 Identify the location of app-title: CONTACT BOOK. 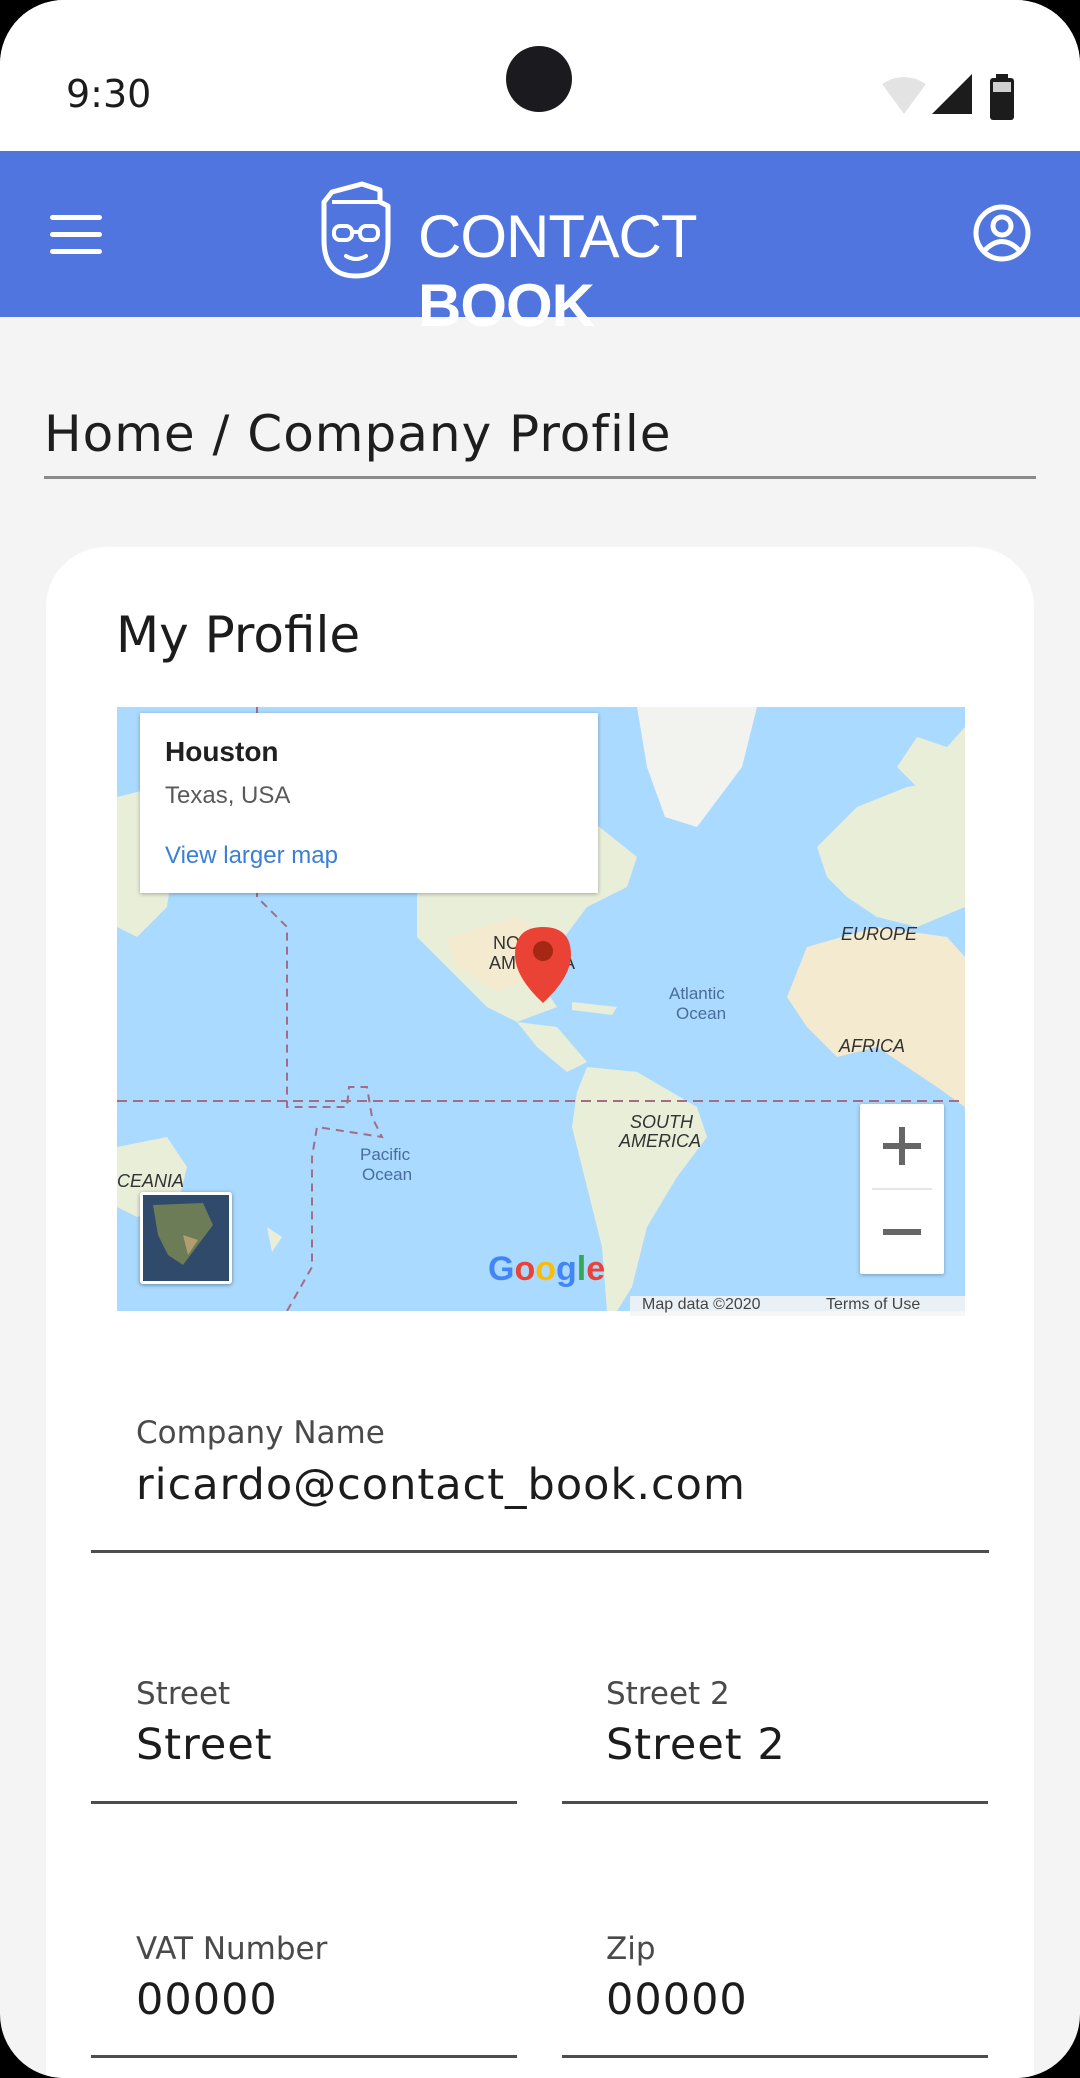
(608, 271).